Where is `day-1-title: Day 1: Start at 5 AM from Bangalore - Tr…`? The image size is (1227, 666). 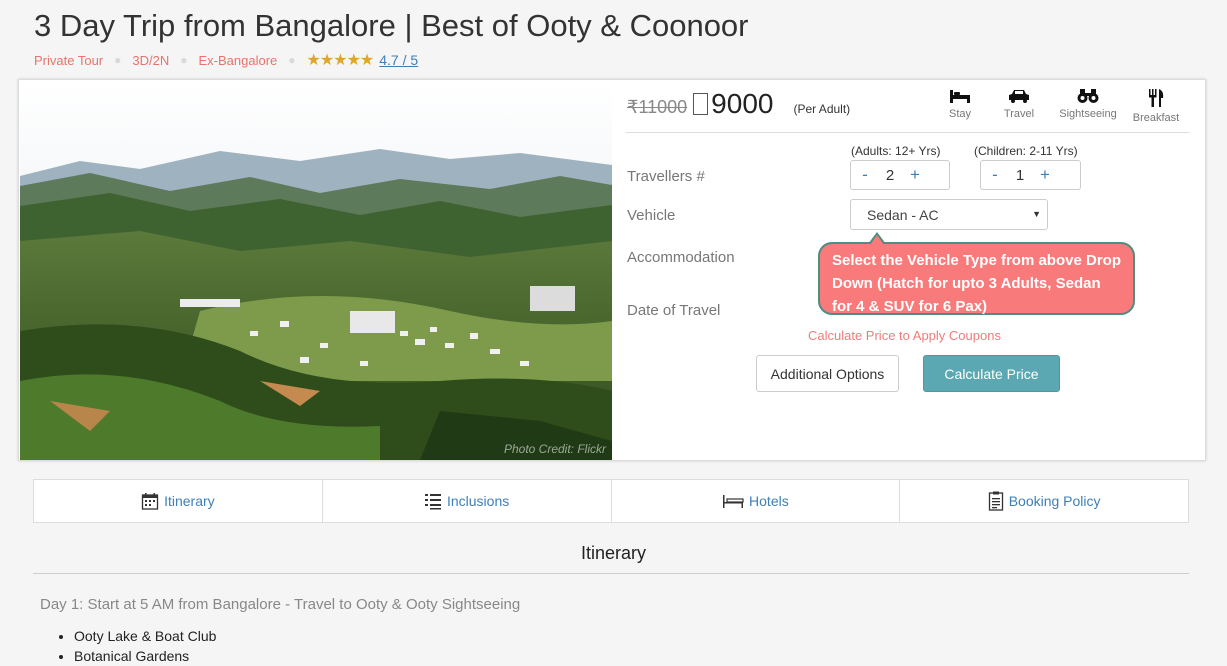 day-1-title: Day 1: Start at 5 AM from Bangalore - Tr… is located at coordinates (280, 604).